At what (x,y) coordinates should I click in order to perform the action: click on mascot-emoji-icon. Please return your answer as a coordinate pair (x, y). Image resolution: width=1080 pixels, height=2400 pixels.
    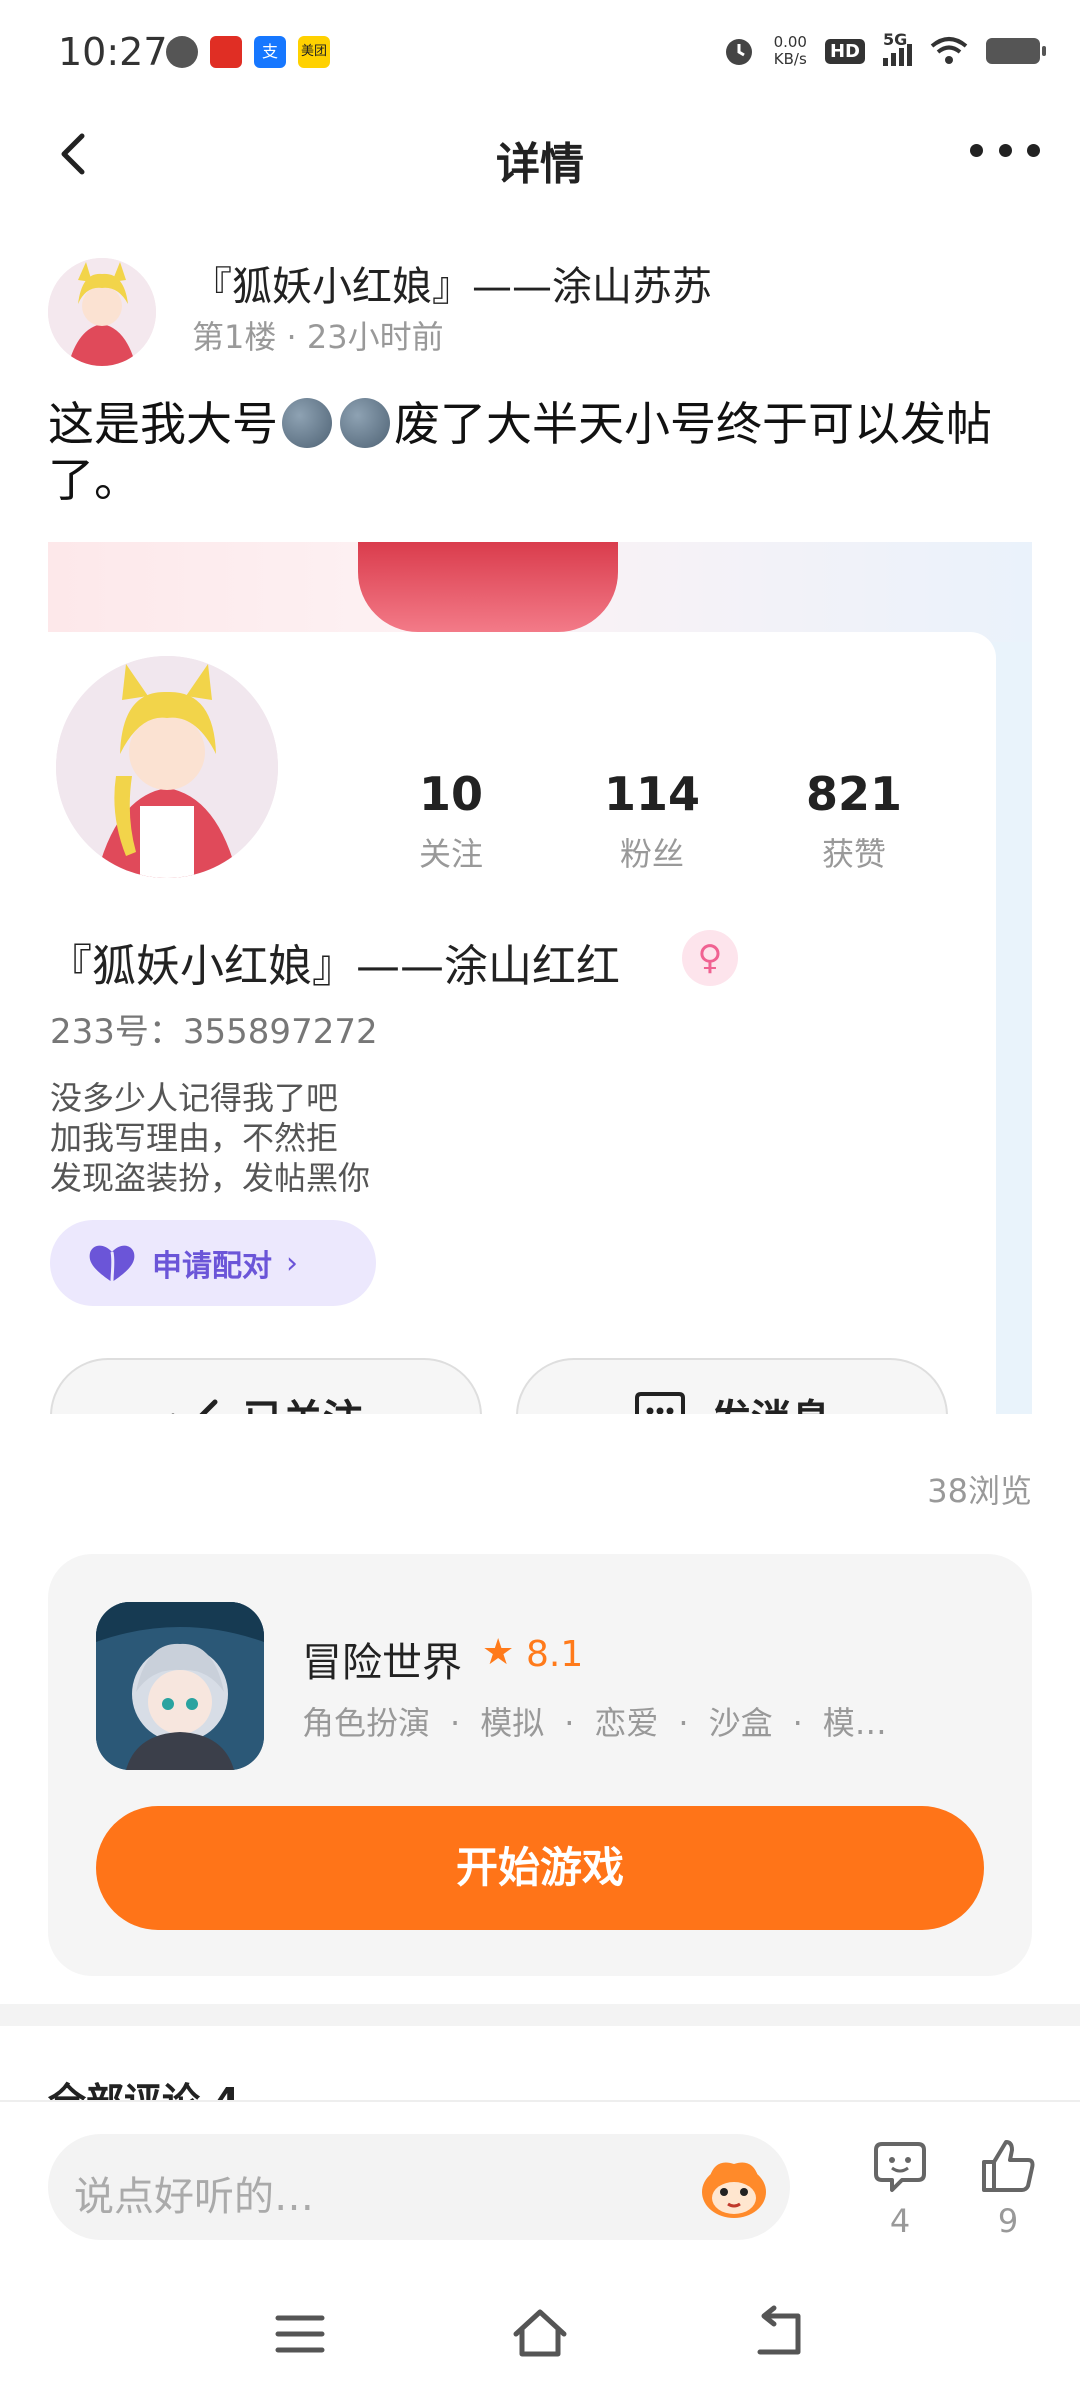
    Looking at the image, I should click on (734, 2187).